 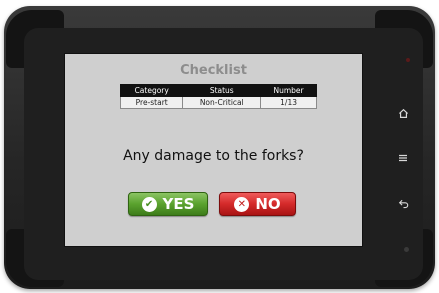 I want to click on checklist-question: Any damage to the forks?, so click(x=213, y=156).